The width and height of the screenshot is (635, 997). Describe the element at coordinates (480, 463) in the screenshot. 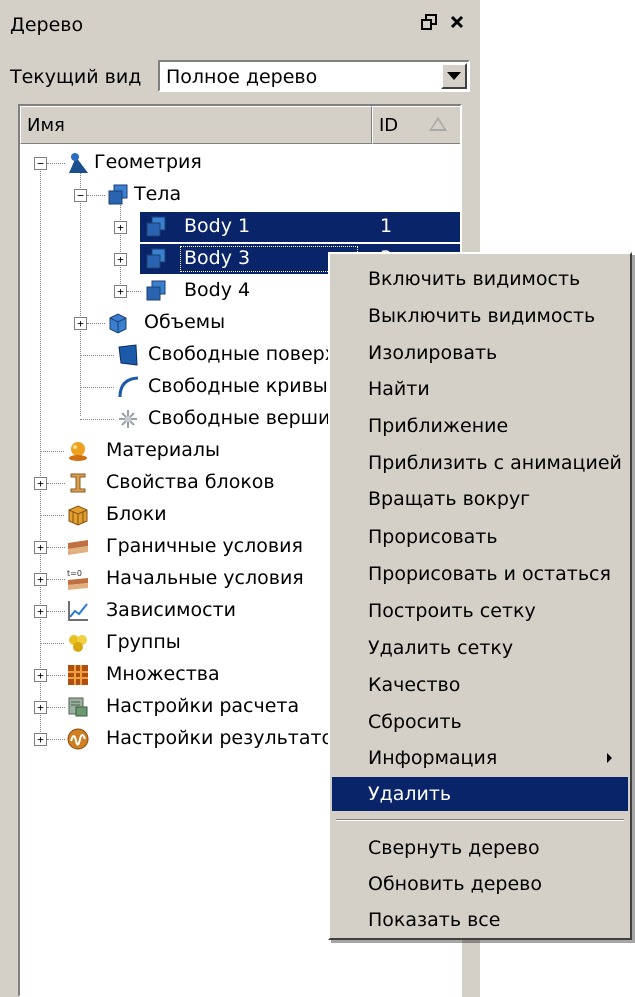

I see `menu-item-zoom-animated: Приблизить с анимацией` at that location.